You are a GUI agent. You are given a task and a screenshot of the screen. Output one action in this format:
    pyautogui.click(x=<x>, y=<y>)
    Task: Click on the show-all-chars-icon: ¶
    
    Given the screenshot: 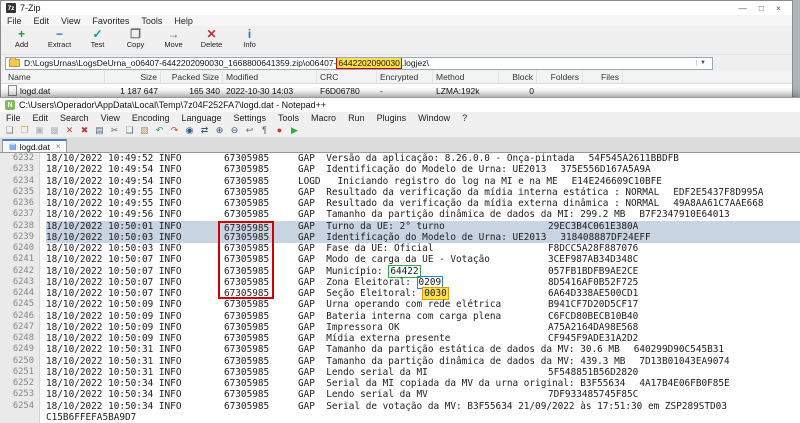 What is the action you would take?
    pyautogui.click(x=264, y=130)
    